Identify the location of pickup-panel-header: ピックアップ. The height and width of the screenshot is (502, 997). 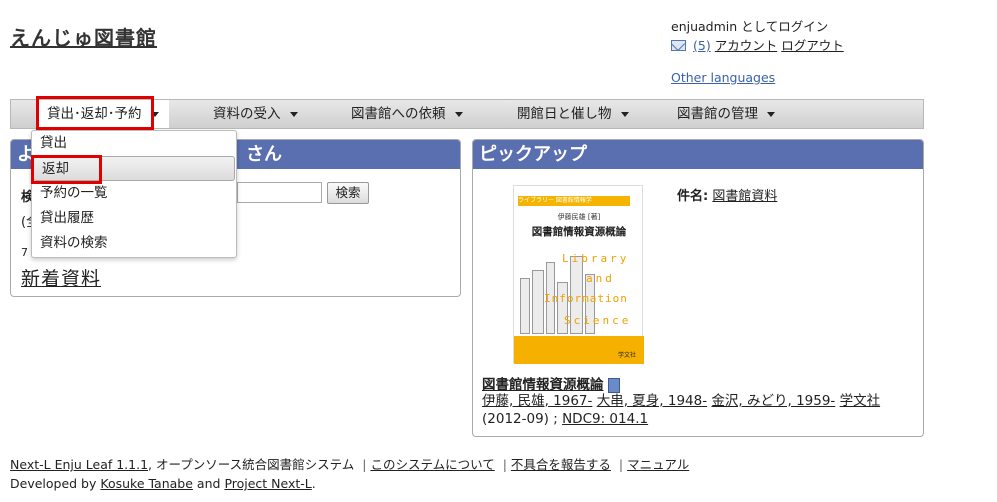
(698, 154).